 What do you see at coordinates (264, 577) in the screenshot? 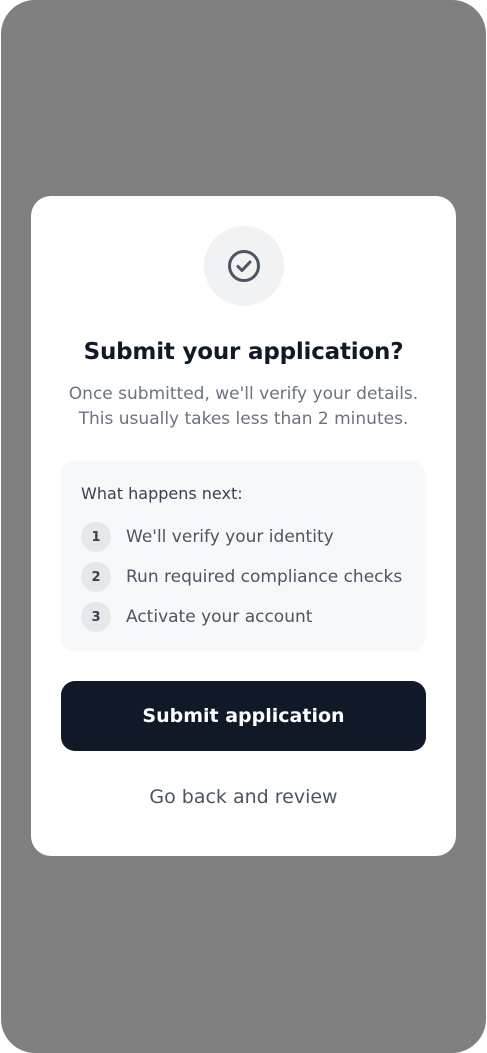
I see `step-label: Run required compliance checks` at bounding box center [264, 577].